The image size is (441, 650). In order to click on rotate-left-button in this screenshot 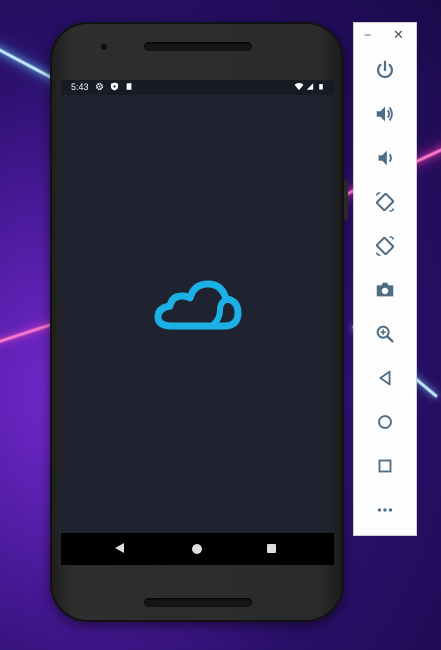, I will do `click(385, 202)`.